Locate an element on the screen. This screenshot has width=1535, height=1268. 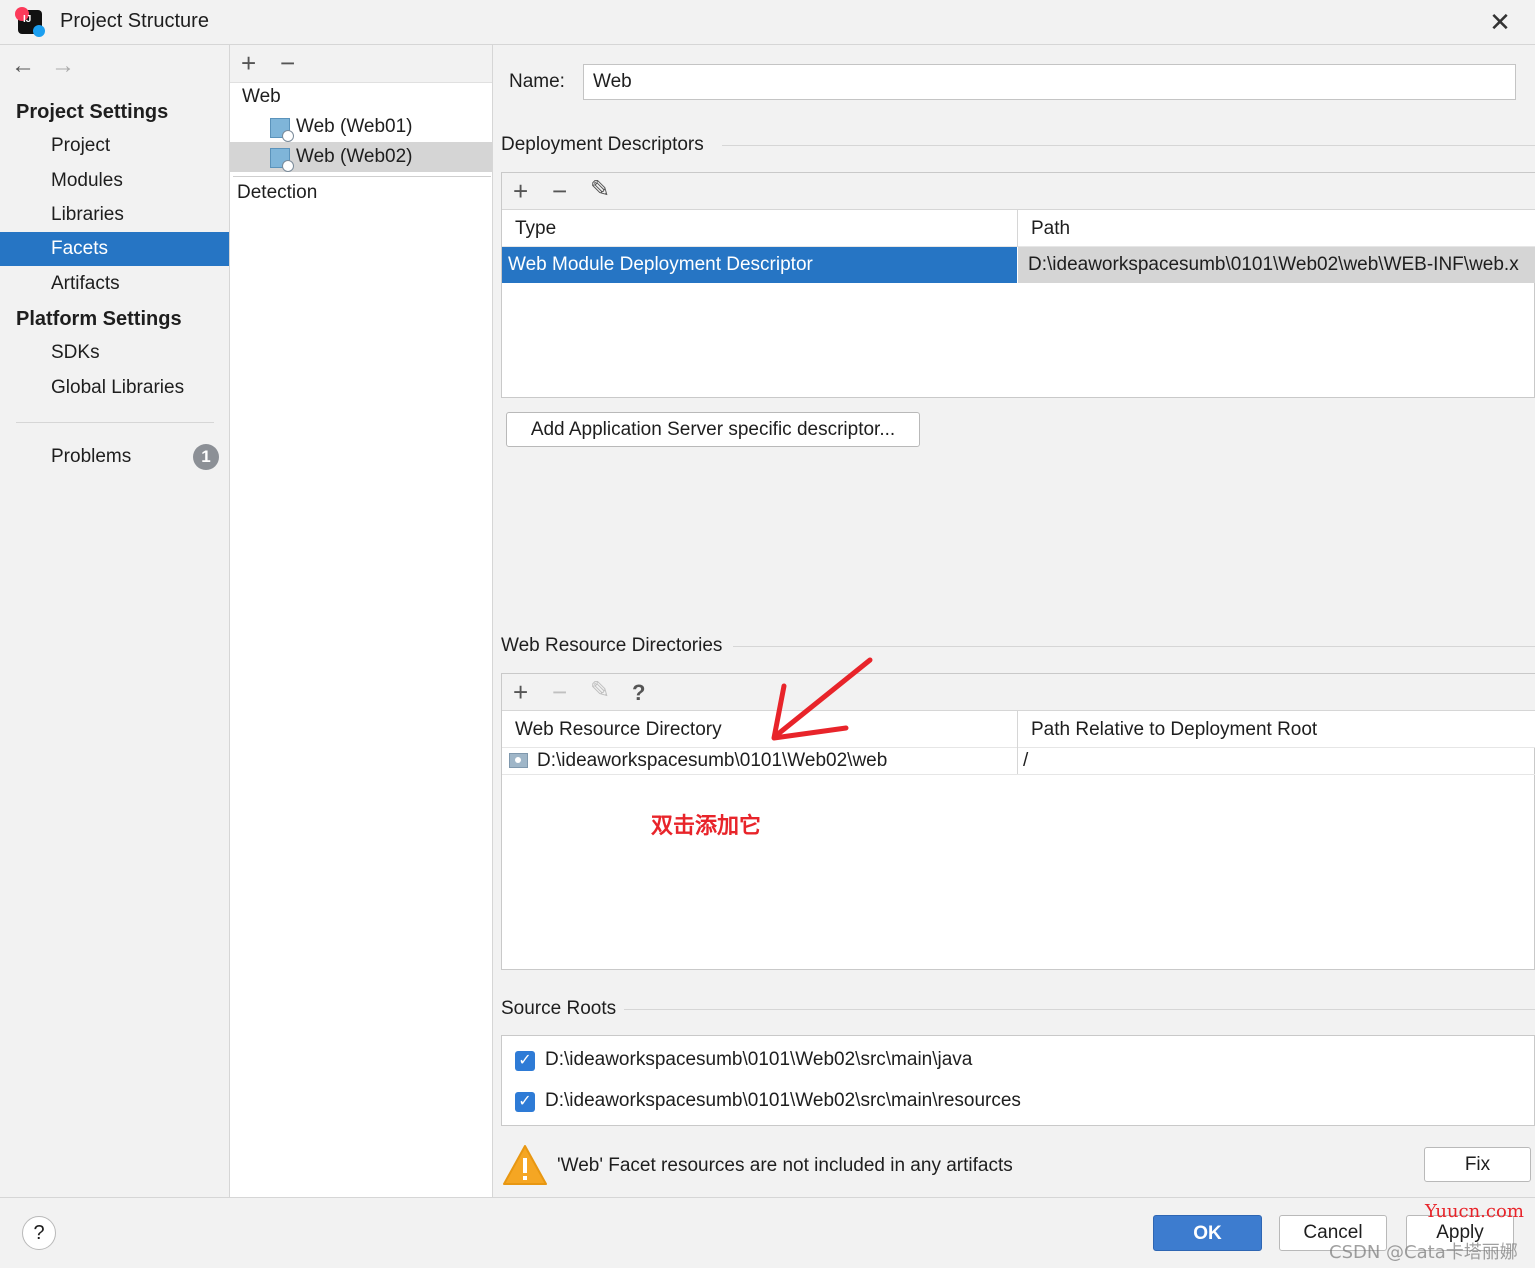
column-header-path: Path is located at coordinates (1276, 228).